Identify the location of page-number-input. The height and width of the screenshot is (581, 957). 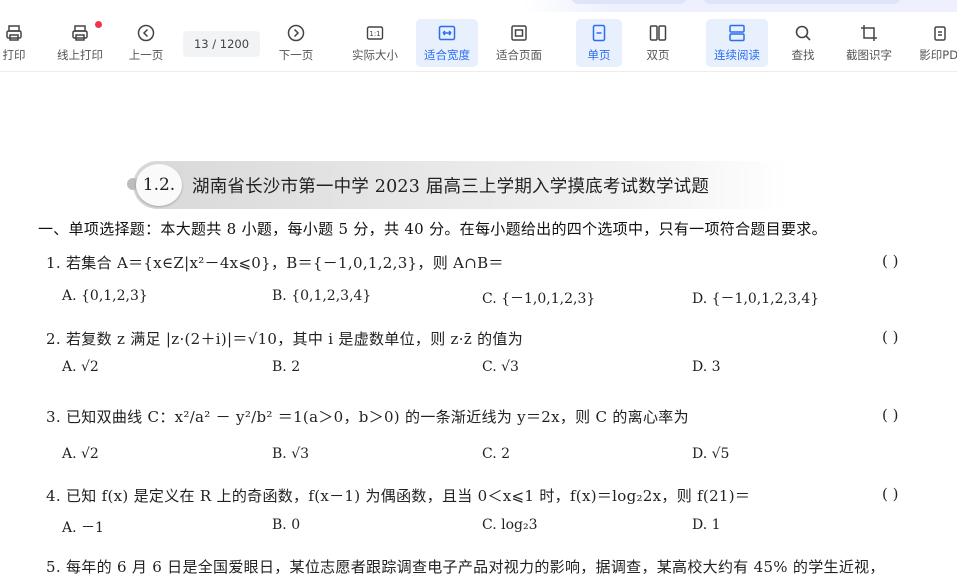
(221, 44).